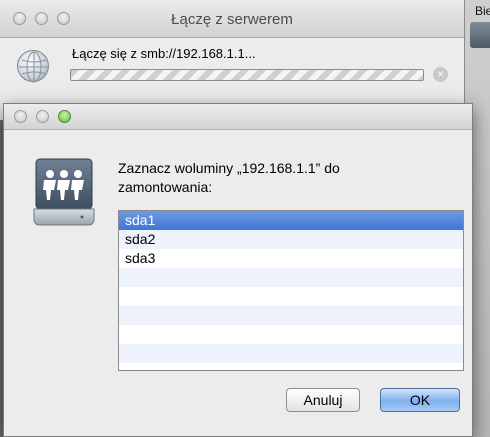 The height and width of the screenshot is (437, 490). I want to click on dialog-zoom-button, so click(64, 116).